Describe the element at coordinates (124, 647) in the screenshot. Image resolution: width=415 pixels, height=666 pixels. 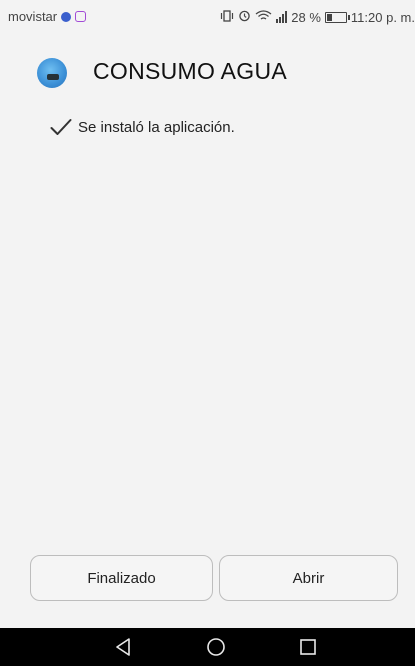
I see `back-icon` at that location.